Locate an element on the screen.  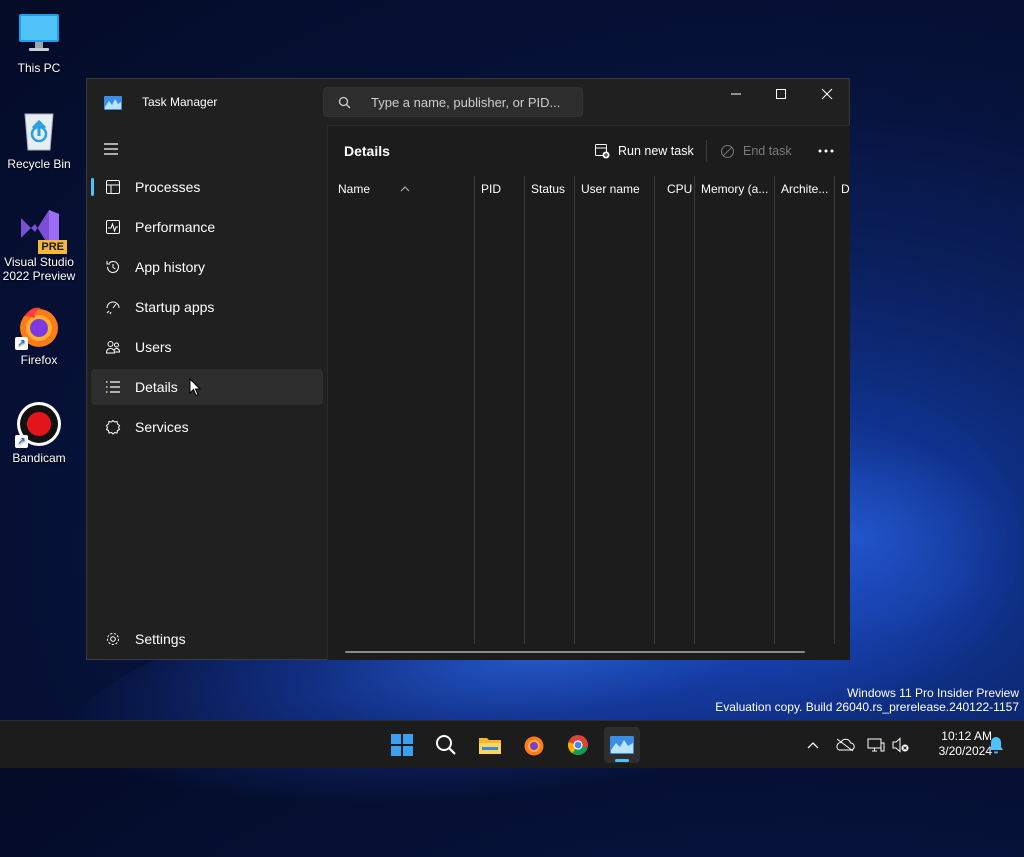
maximize-icon is located at coordinates (781, 94).